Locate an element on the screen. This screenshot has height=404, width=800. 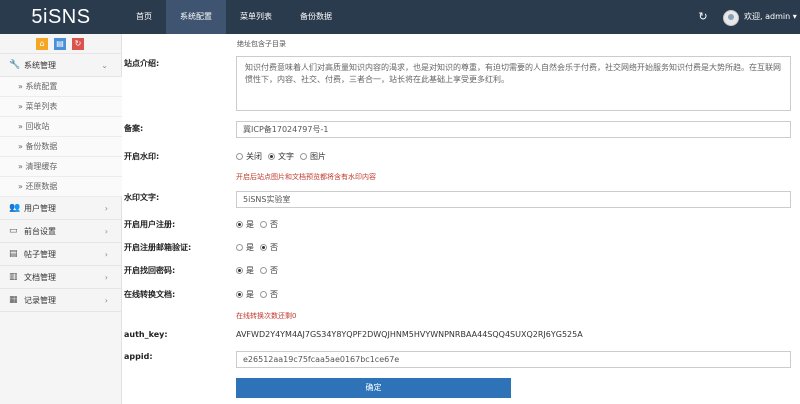
submit-button: 确定 is located at coordinates (373, 388).